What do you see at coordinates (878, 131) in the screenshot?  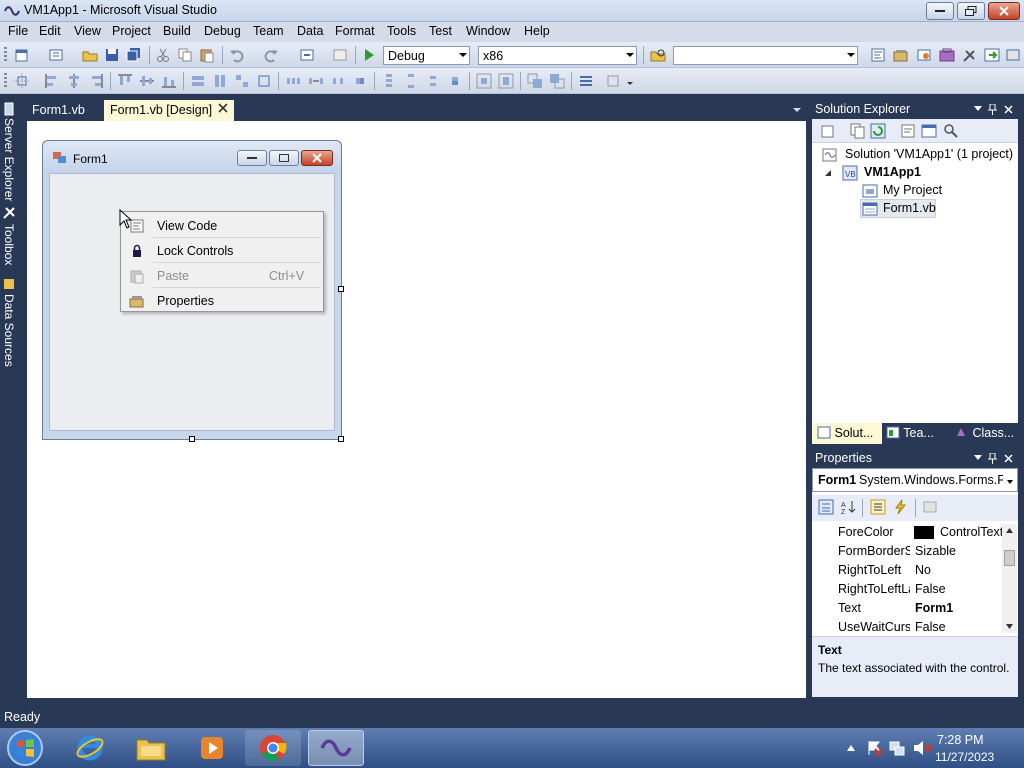 I see `refresh-icon` at bounding box center [878, 131].